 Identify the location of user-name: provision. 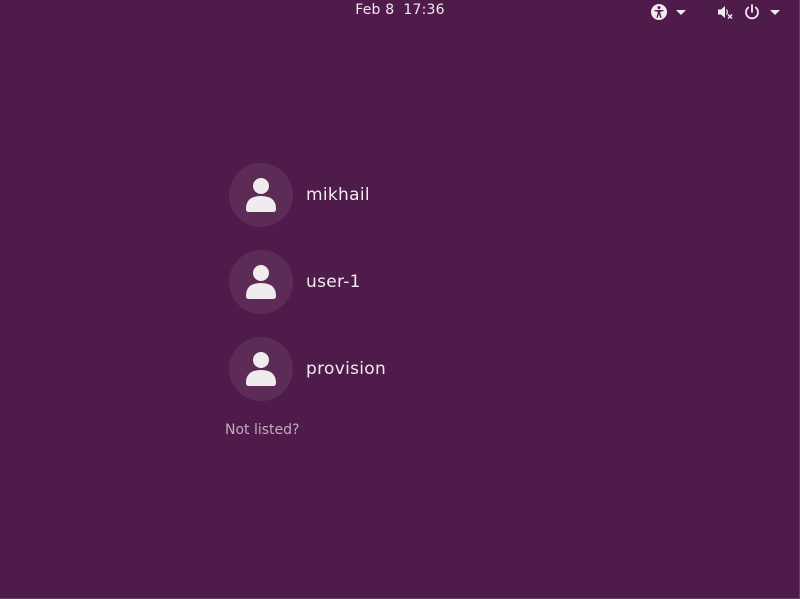
(346, 369).